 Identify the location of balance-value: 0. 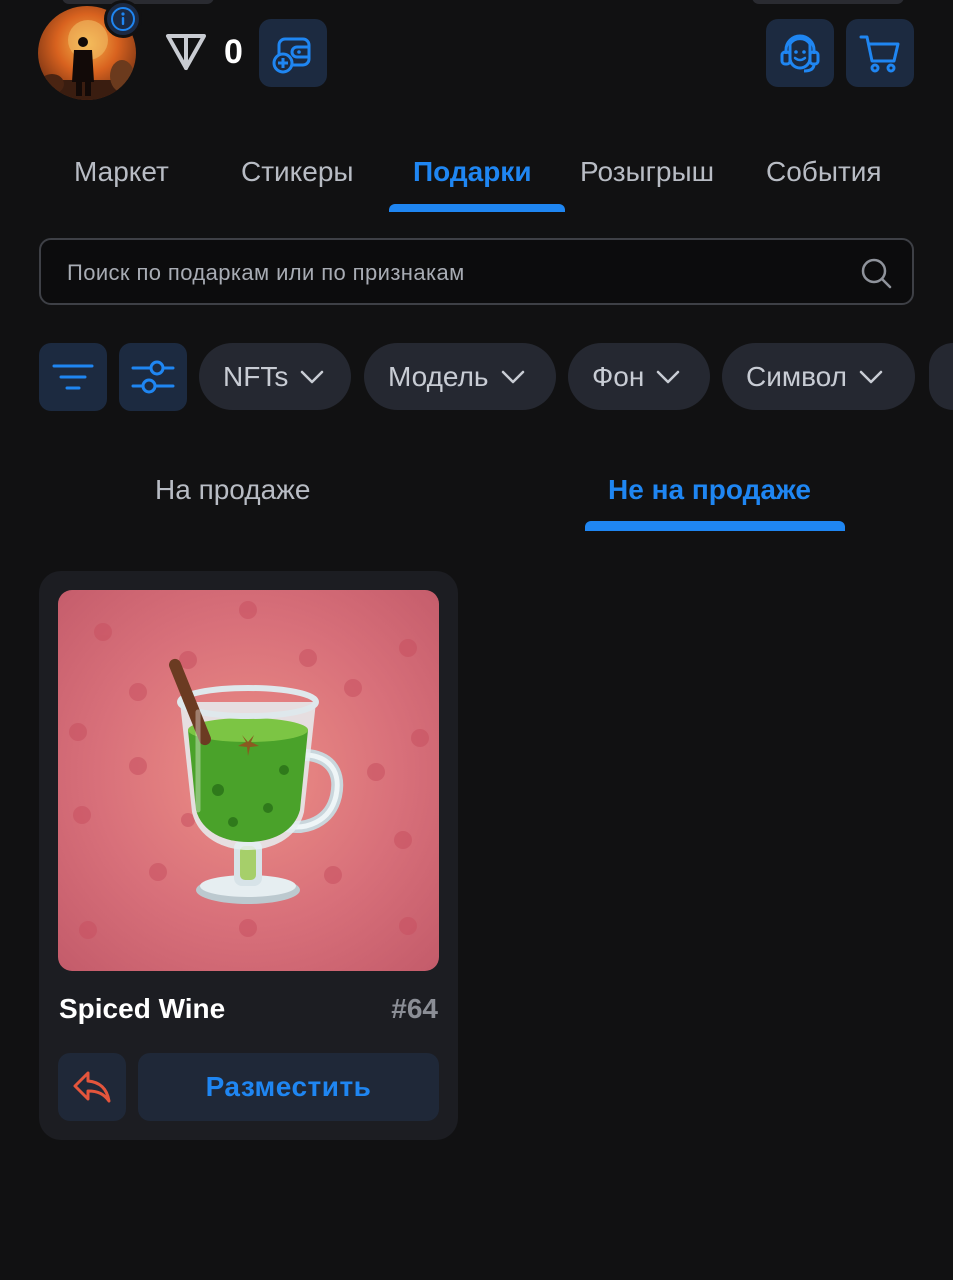
(233, 52).